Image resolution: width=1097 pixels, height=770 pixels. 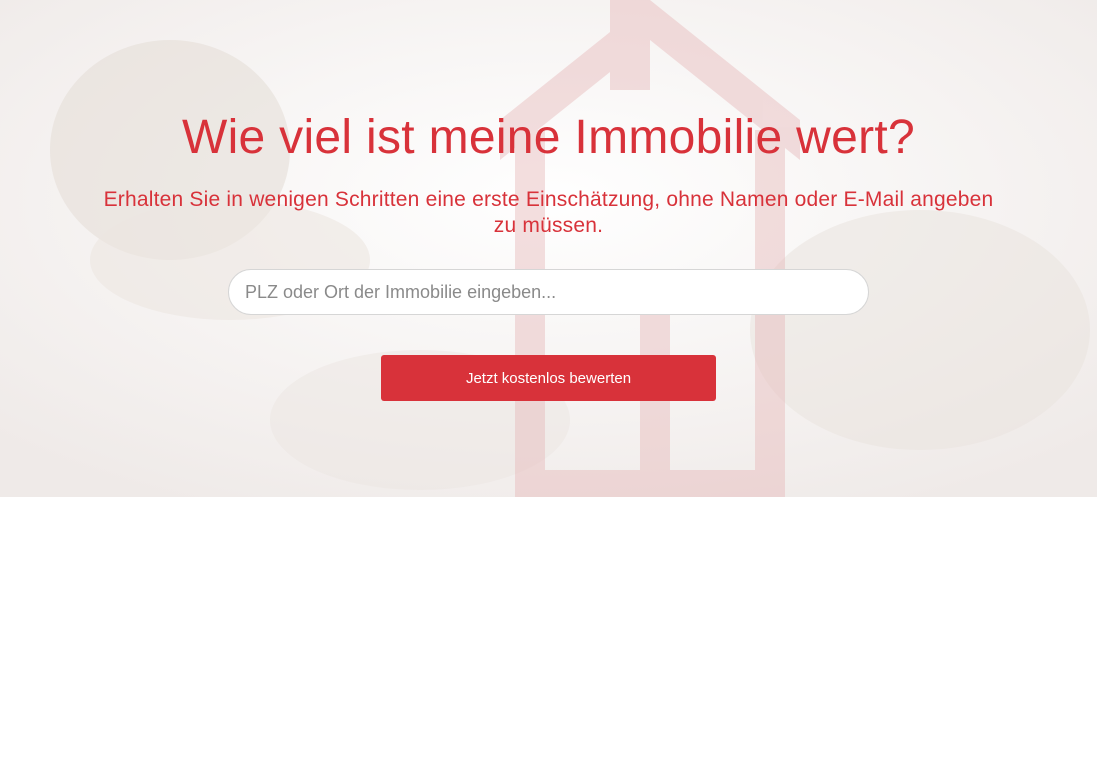 I want to click on evaluate-button: Jetzt kostenlos bewerten, so click(x=548, y=378).